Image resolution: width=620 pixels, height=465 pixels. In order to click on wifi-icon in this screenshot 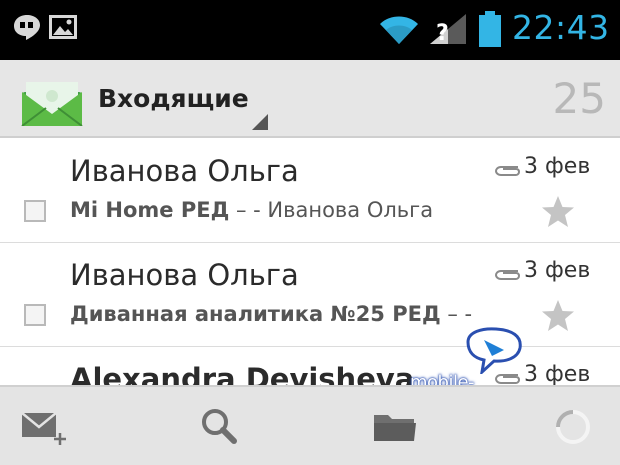, I will do `click(399, 30)`.